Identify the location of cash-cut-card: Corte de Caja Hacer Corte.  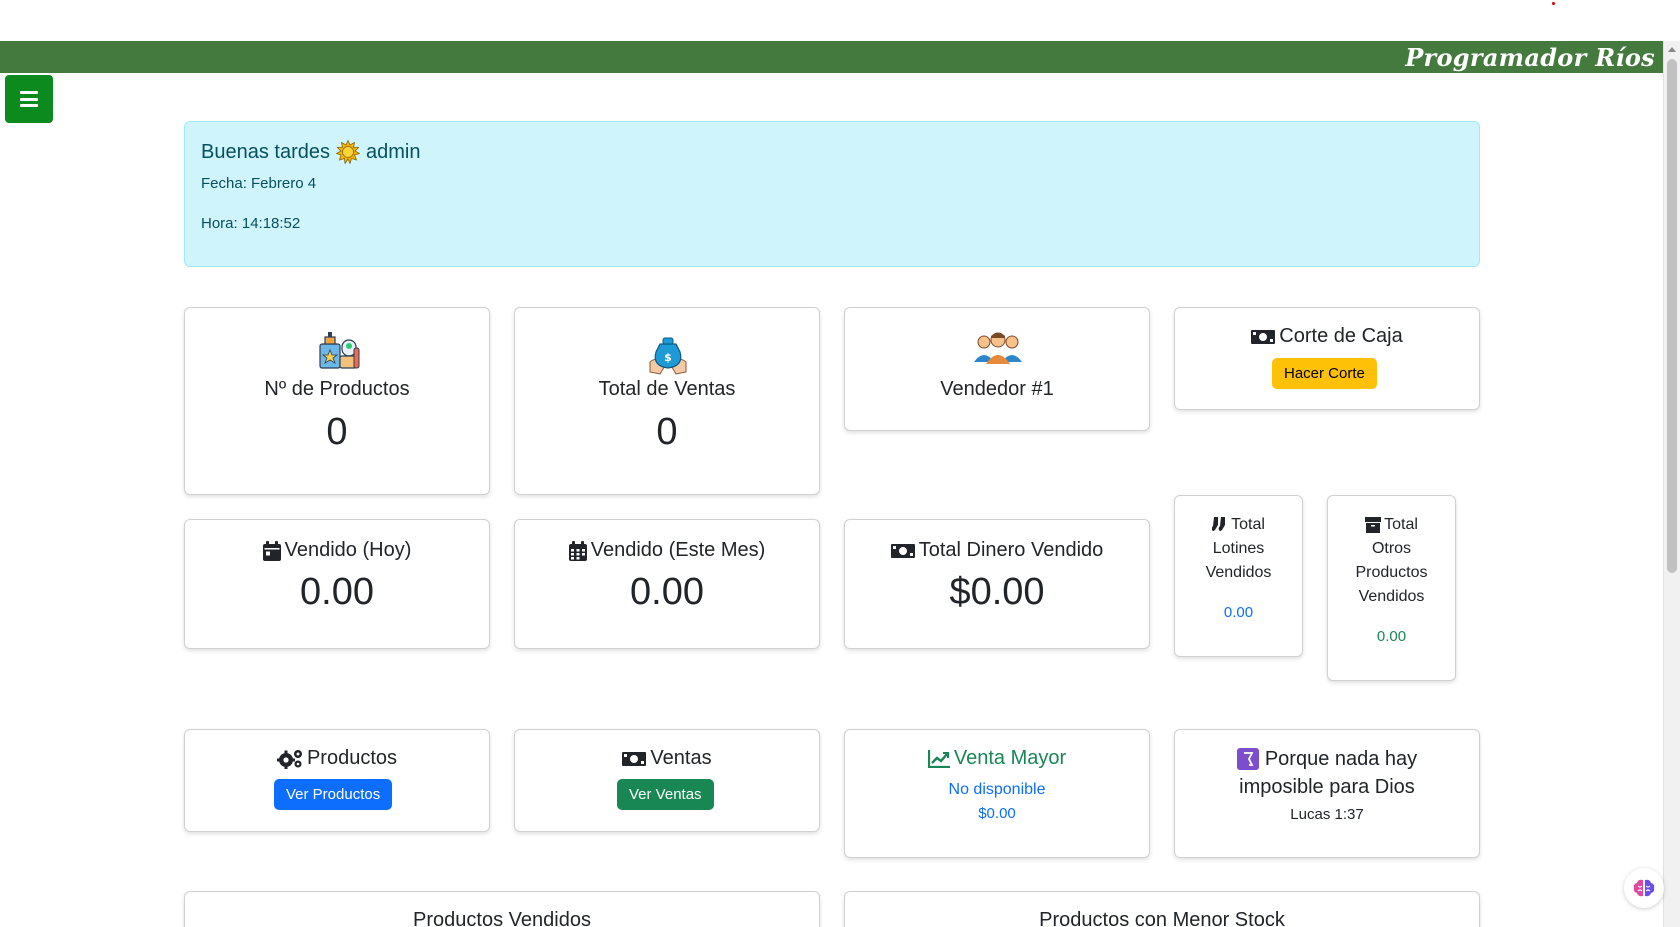
(1327, 358).